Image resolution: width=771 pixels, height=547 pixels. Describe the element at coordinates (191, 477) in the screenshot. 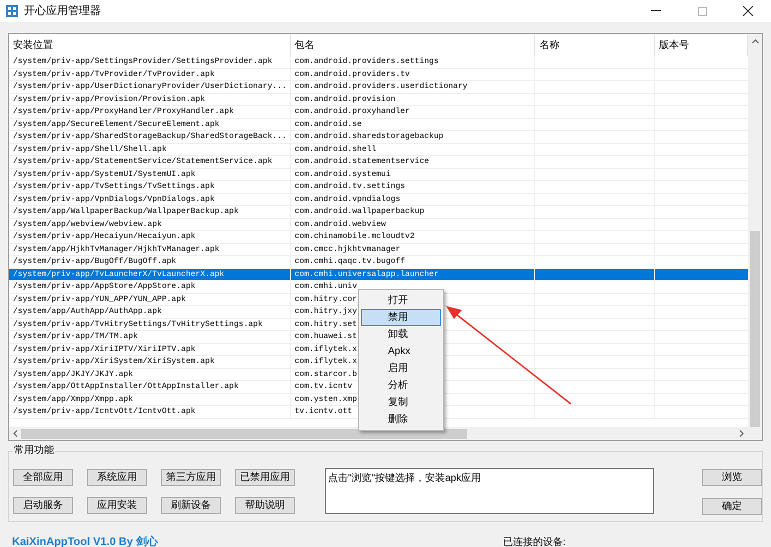

I see `function-button: 第三方应用` at that location.